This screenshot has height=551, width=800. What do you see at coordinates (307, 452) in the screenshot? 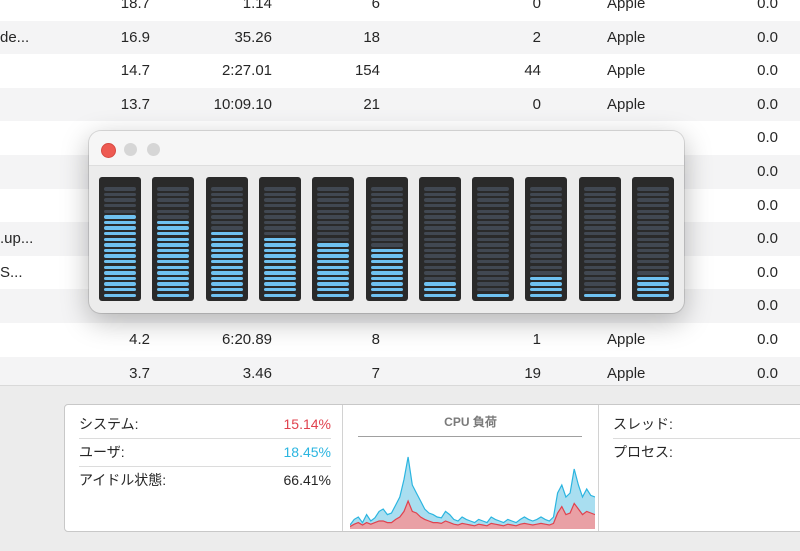
I see `user-value: 18.45%` at bounding box center [307, 452].